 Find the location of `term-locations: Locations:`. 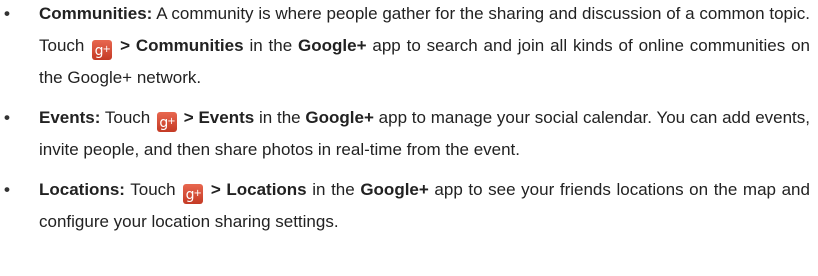

term-locations: Locations: is located at coordinates (82, 189).